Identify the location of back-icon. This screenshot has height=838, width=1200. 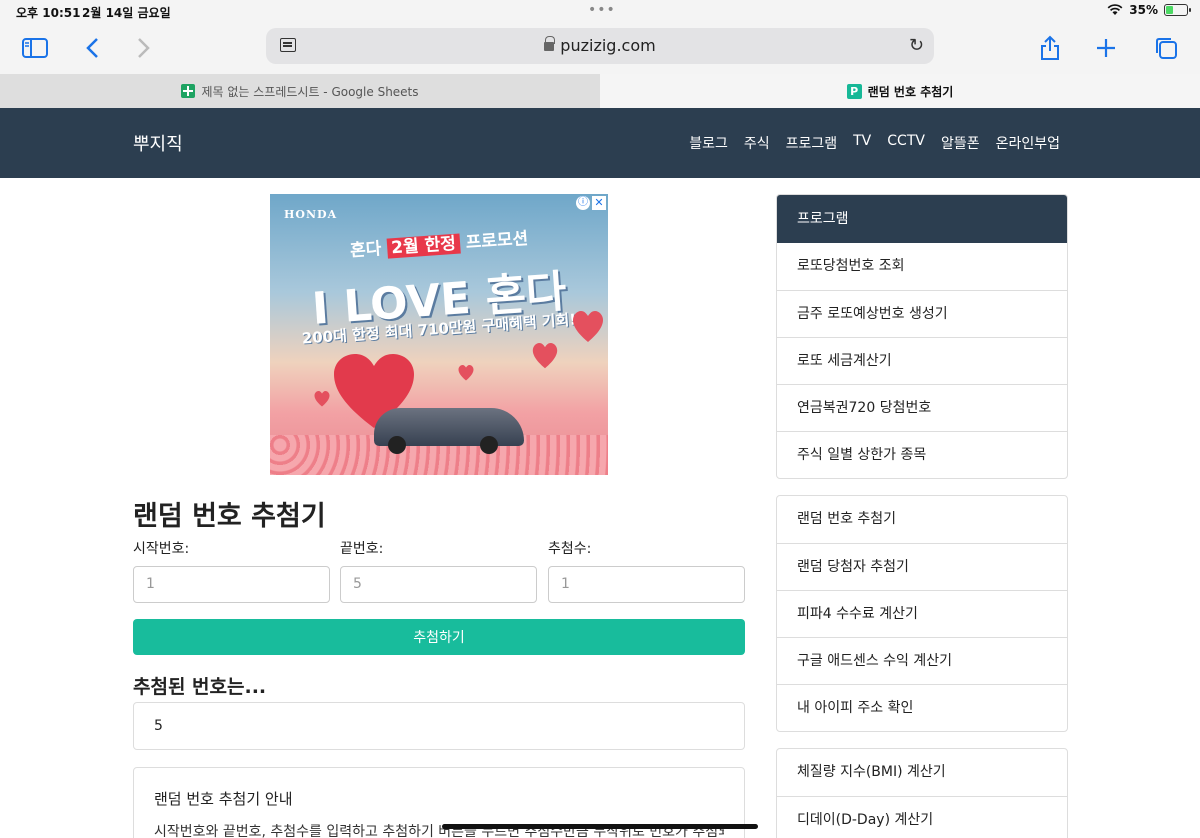
(92, 48).